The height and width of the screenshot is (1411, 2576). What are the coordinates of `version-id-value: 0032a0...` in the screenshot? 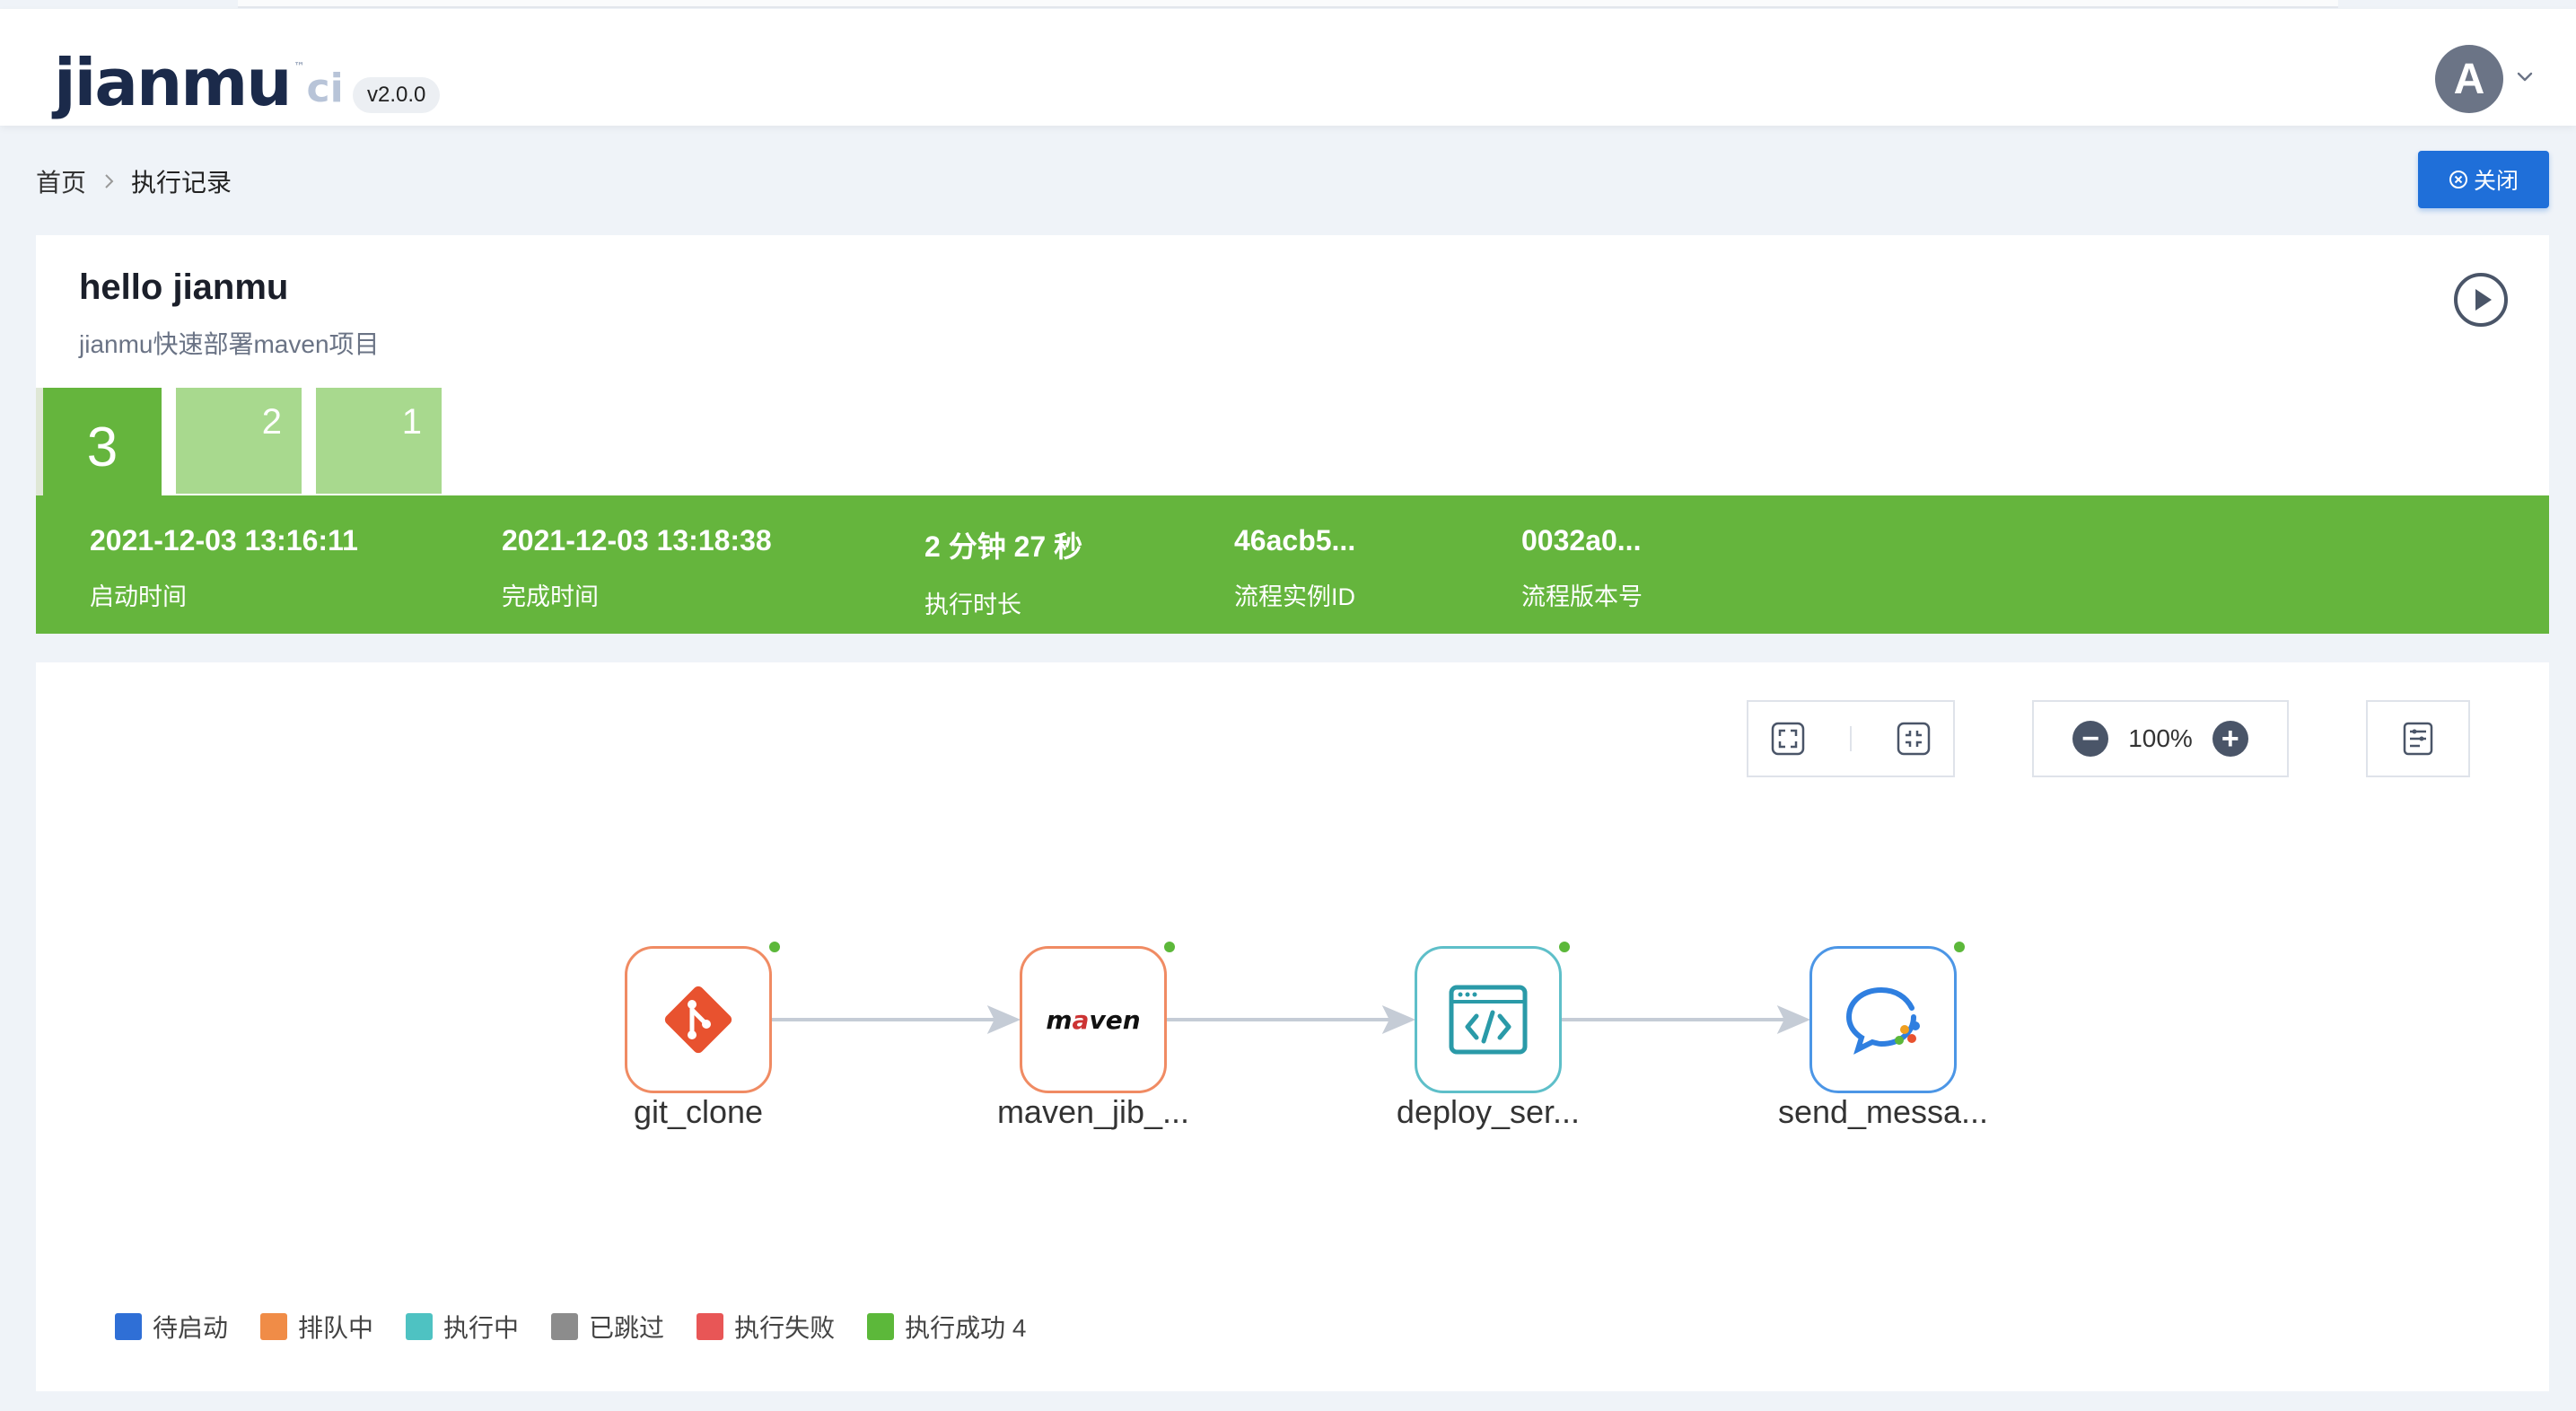 It's located at (1582, 541).